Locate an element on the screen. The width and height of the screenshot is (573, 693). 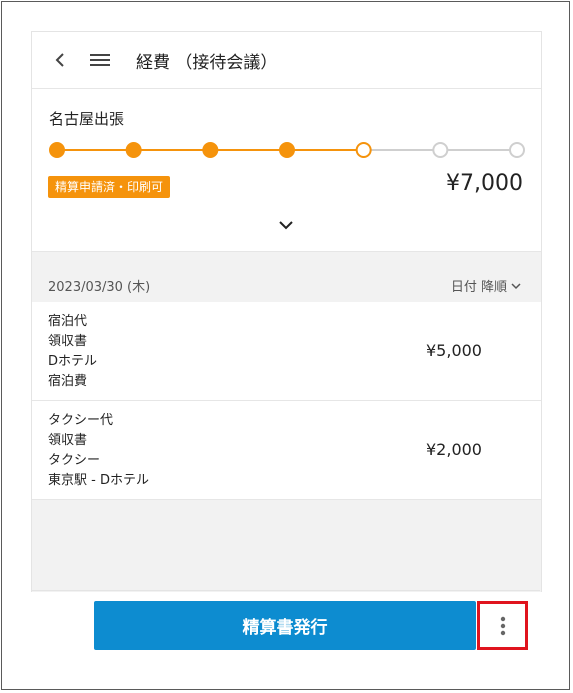
expense-amount: ¥2,000 is located at coordinates (454, 449).